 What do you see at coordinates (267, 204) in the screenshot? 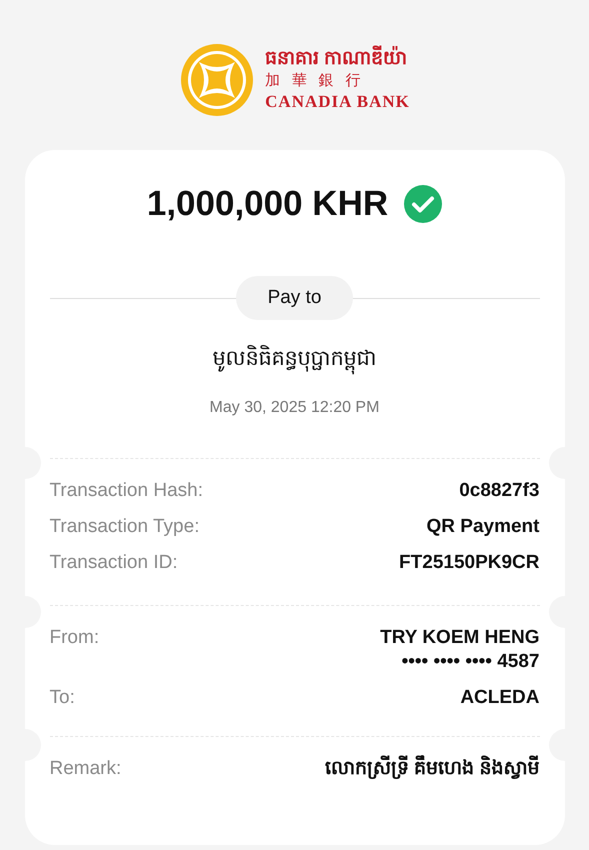
I see `amount: 1,000,000 KHR` at bounding box center [267, 204].